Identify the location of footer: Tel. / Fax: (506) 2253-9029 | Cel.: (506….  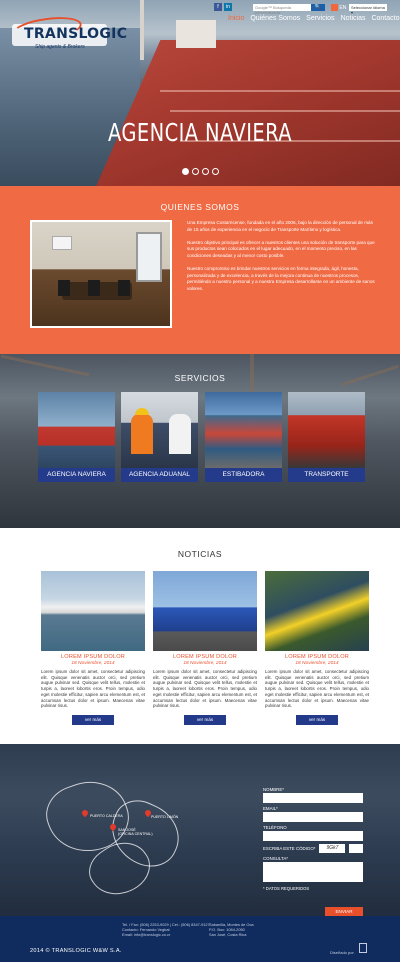
(200, 939).